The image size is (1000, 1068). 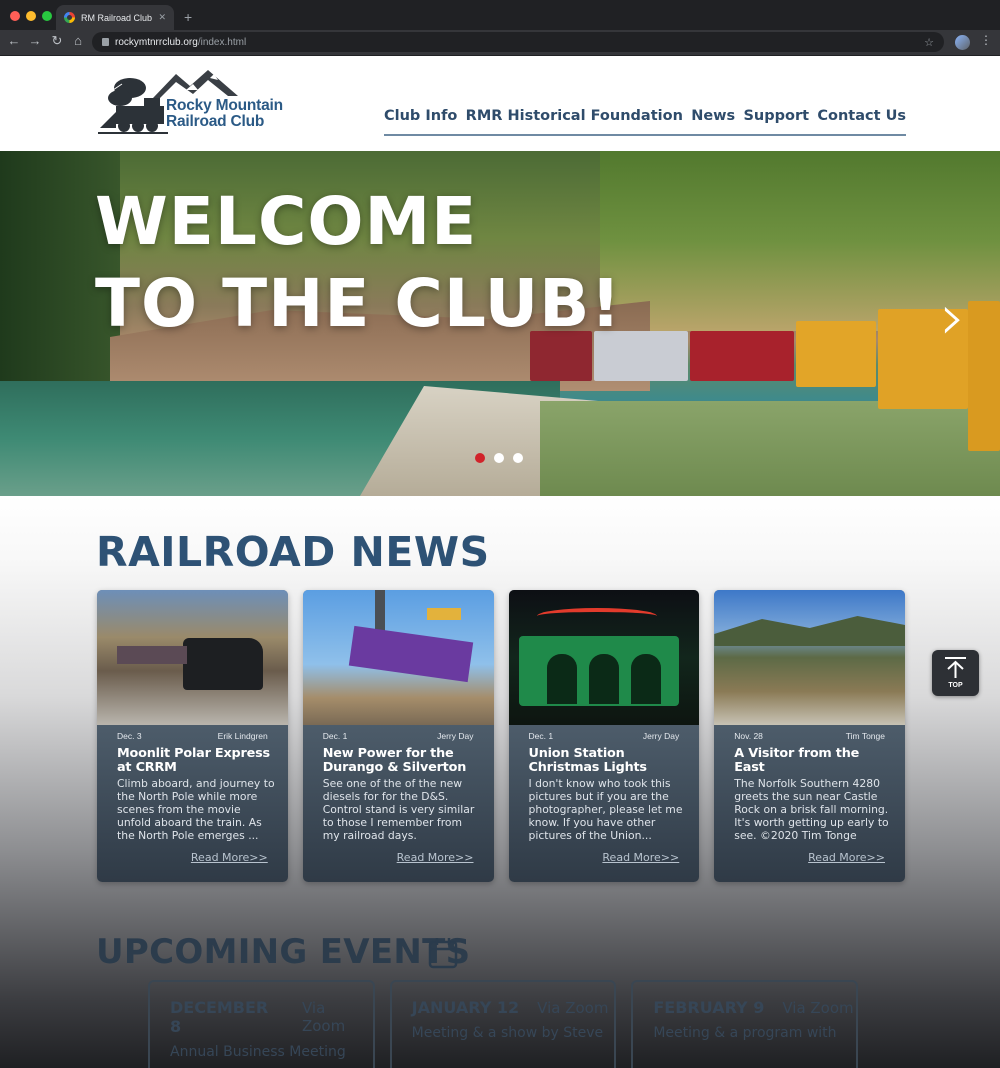 I want to click on forward-icon: →, so click(x=35, y=40).